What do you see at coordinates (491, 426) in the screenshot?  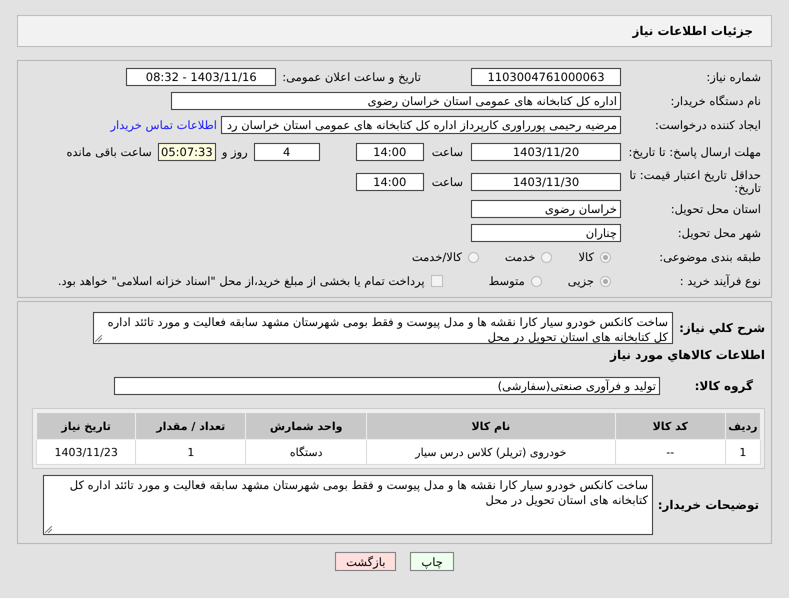 I see `column-header: نام کالا` at bounding box center [491, 426].